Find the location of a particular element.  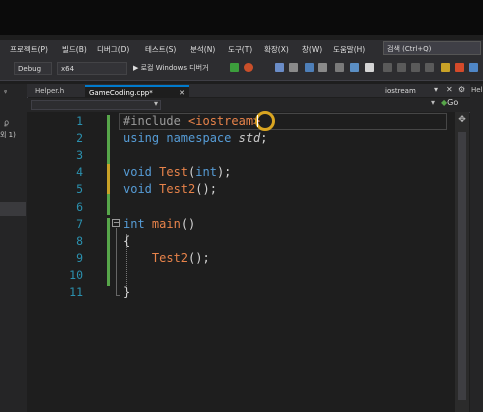

tab-dropdown-icon: ▾ is located at coordinates (436, 89).